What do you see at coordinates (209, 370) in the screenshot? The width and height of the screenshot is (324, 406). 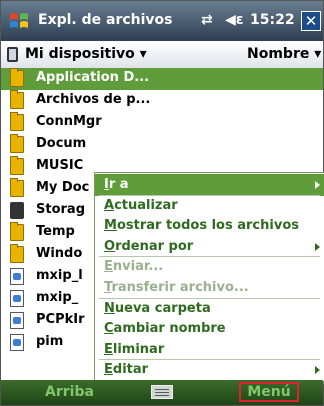 I see `context-menu-item: Editar` at bounding box center [209, 370].